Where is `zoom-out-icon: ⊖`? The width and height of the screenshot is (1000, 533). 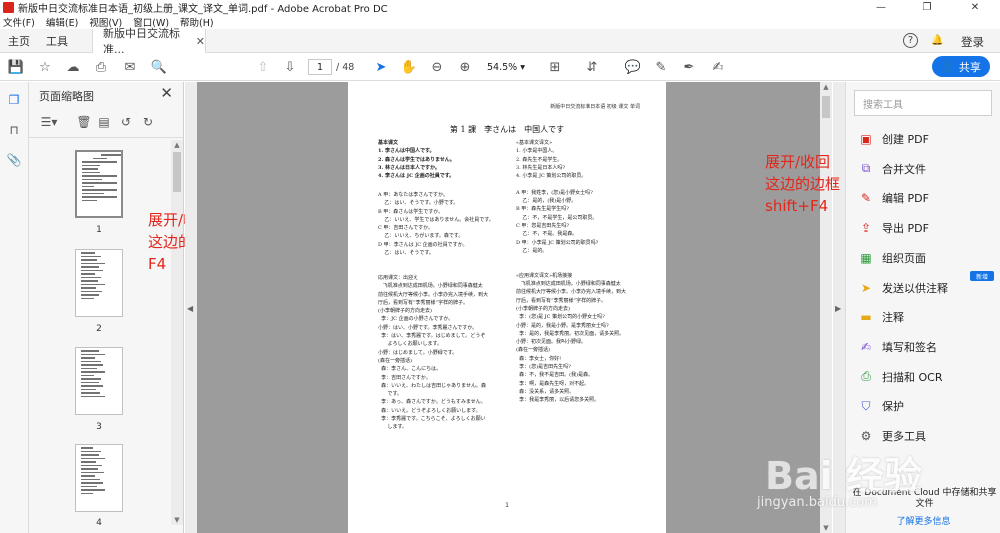 zoom-out-icon: ⊖ is located at coordinates (437, 67).